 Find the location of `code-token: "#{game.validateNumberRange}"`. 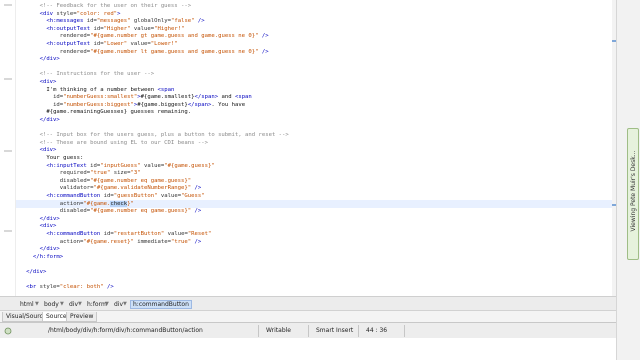

code-token: "#{game.validateNumberRange}" is located at coordinates (142, 188).